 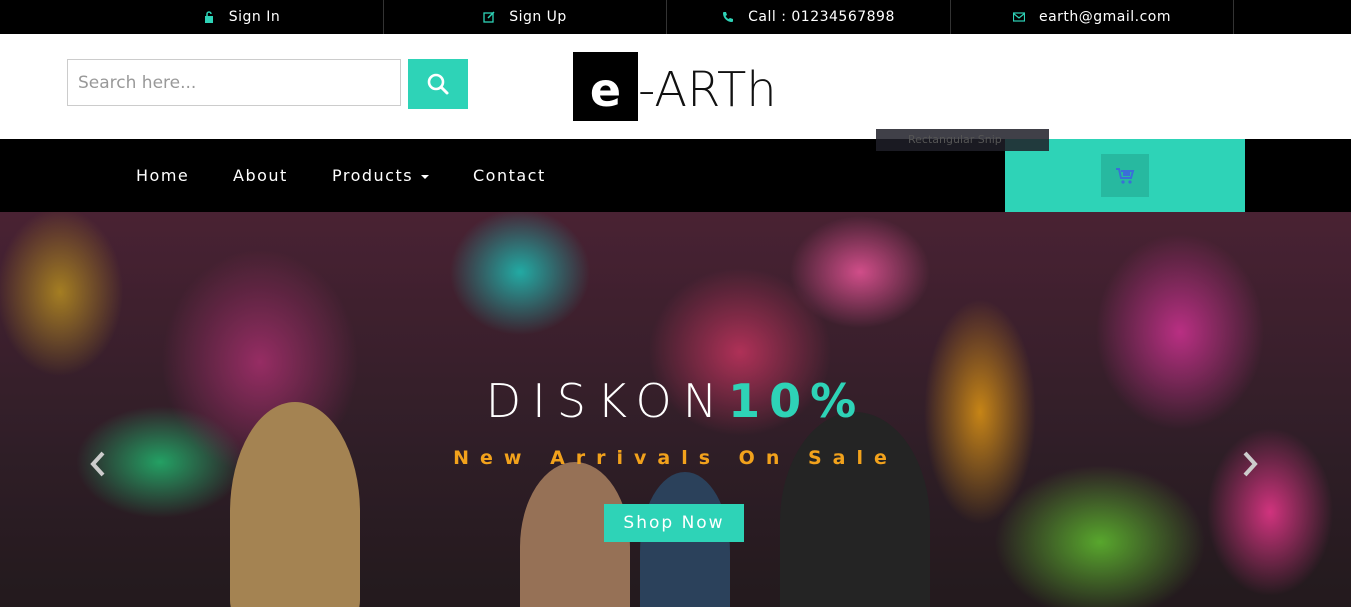 I want to click on edit-icon, so click(x=489, y=17).